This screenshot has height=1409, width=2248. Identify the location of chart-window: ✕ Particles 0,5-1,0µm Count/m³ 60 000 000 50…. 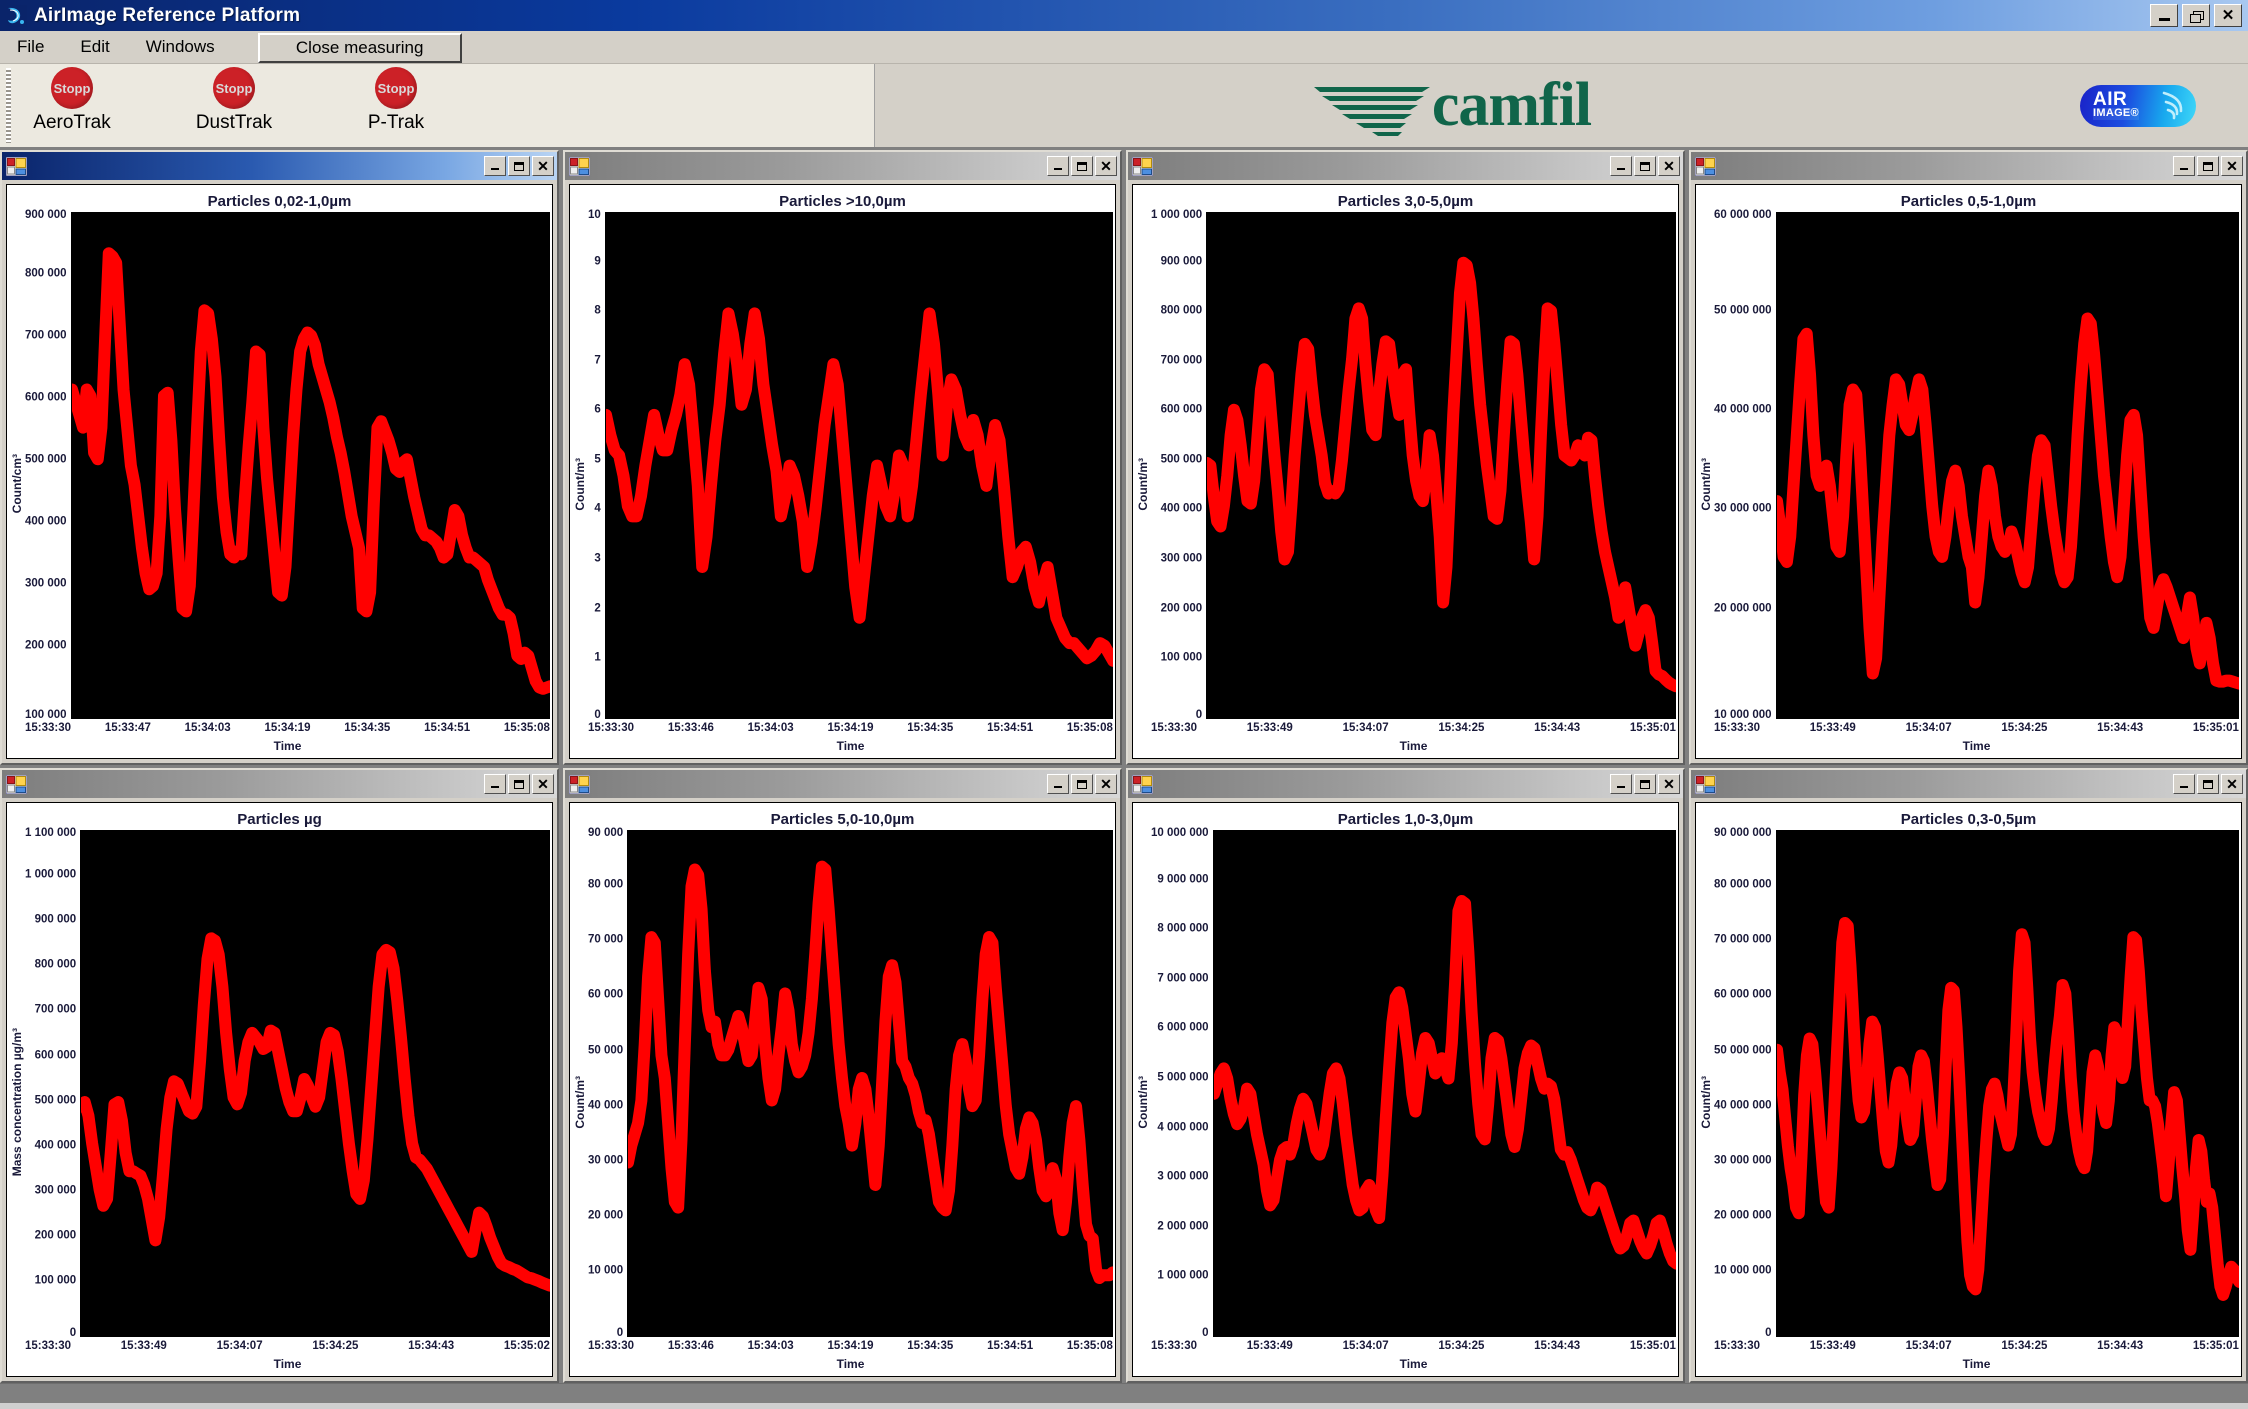
(1968, 458).